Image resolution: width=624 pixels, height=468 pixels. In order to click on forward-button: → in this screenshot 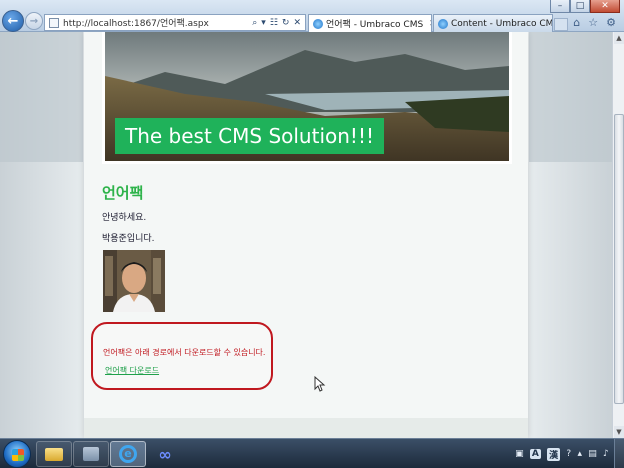, I will do `click(34, 21)`.